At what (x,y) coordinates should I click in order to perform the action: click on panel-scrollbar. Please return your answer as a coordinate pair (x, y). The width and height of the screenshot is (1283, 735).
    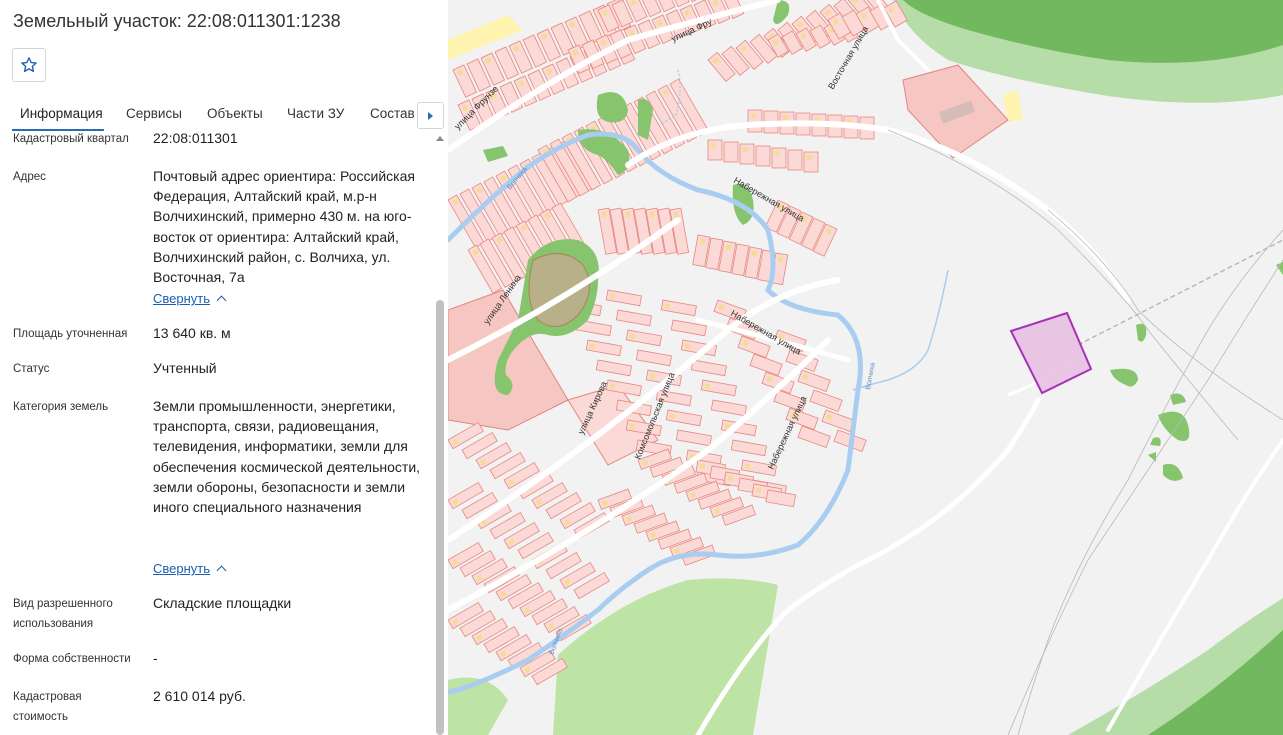
    Looking at the image, I should click on (440, 517).